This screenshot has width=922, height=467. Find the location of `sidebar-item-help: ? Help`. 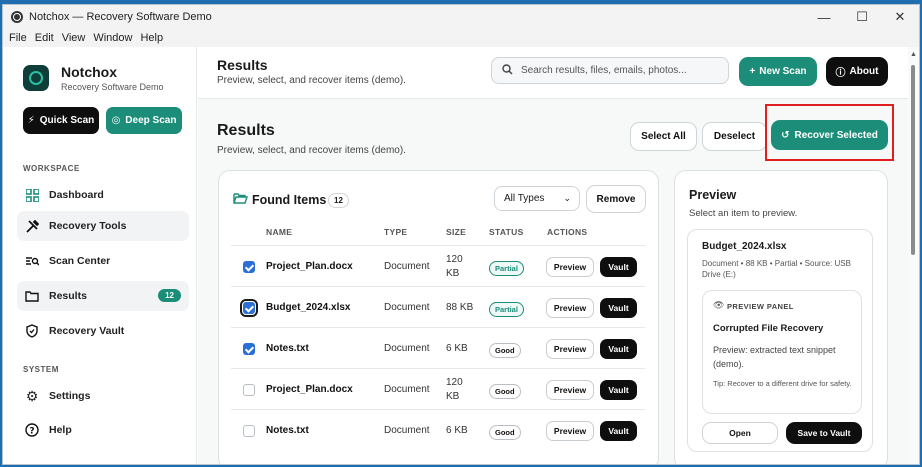

sidebar-item-help: ? Help is located at coordinates (103, 430).